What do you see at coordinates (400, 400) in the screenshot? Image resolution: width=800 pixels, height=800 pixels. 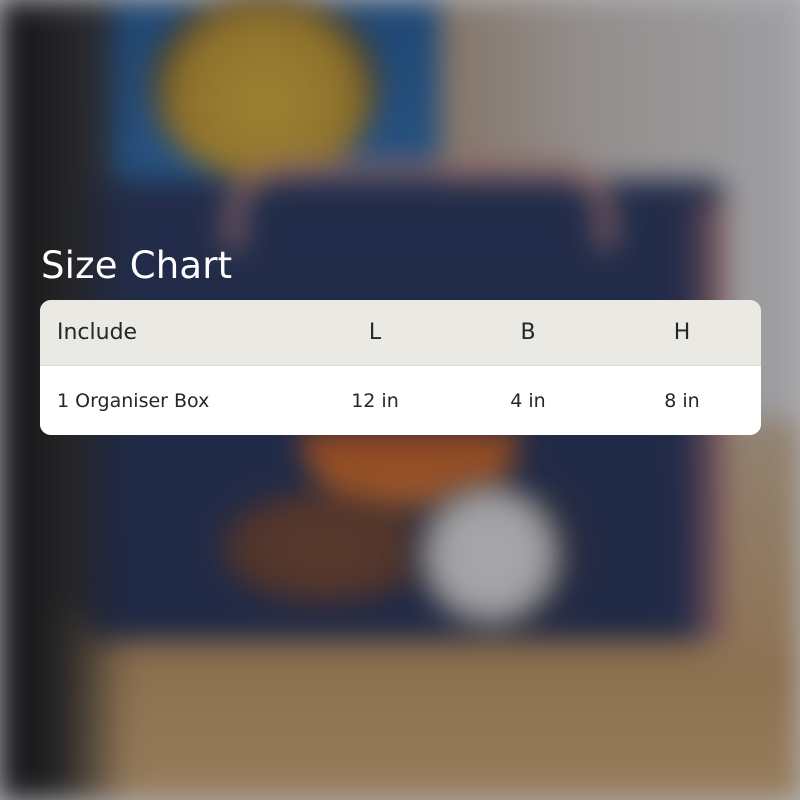 I see `table-row: 1 Organiser Box 12 in 4 in 8 in` at bounding box center [400, 400].